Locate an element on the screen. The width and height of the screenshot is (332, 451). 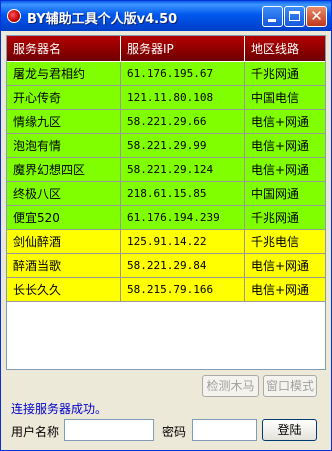
server-name-cell: 开心传奇 is located at coordinates (64, 97).